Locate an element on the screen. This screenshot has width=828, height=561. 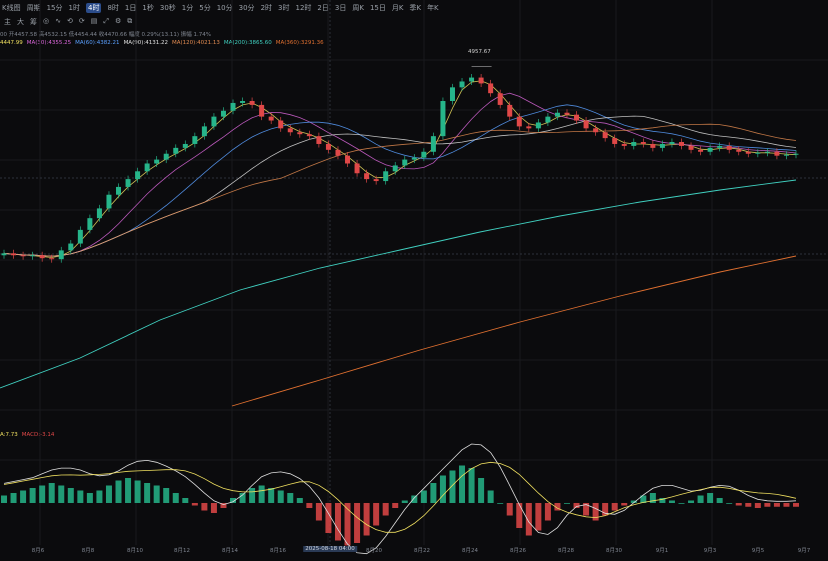
x-tick-label: 8月24 is located at coordinates (470, 551).